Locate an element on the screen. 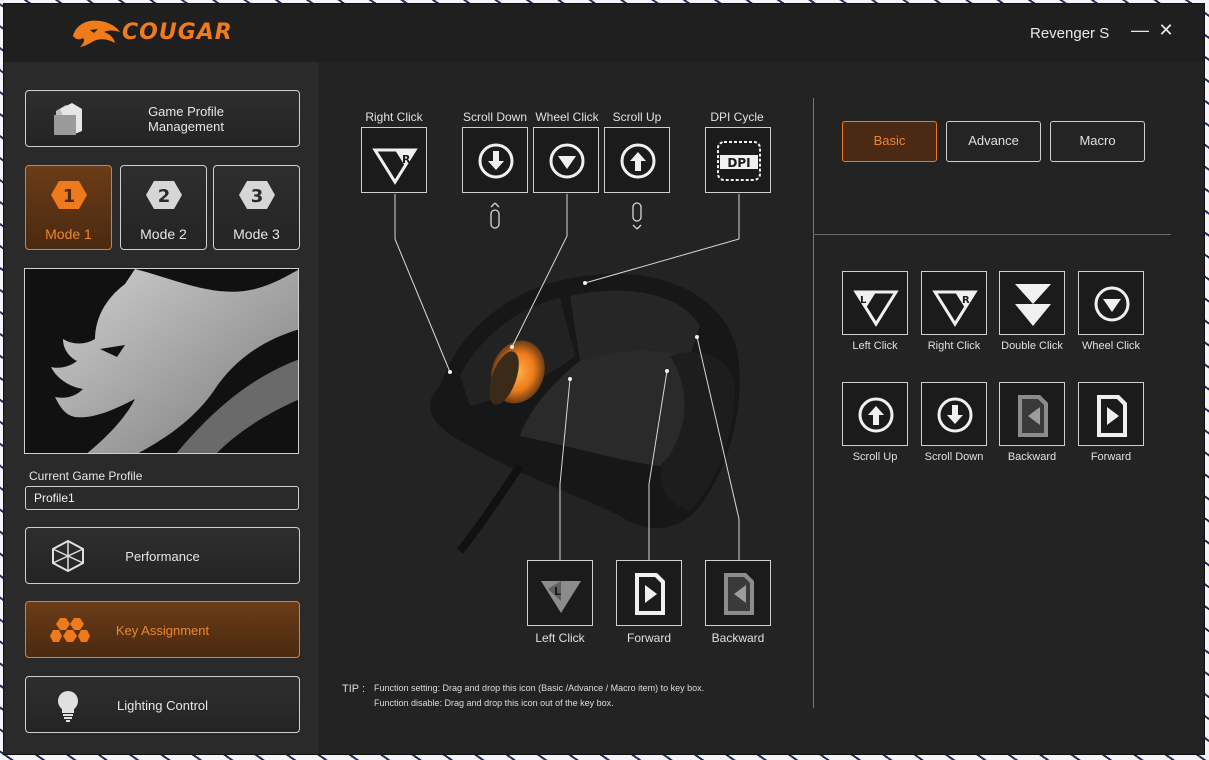 This screenshot has height=760, width=1209. dpi-cycle-key-box: DPI is located at coordinates (738, 160).